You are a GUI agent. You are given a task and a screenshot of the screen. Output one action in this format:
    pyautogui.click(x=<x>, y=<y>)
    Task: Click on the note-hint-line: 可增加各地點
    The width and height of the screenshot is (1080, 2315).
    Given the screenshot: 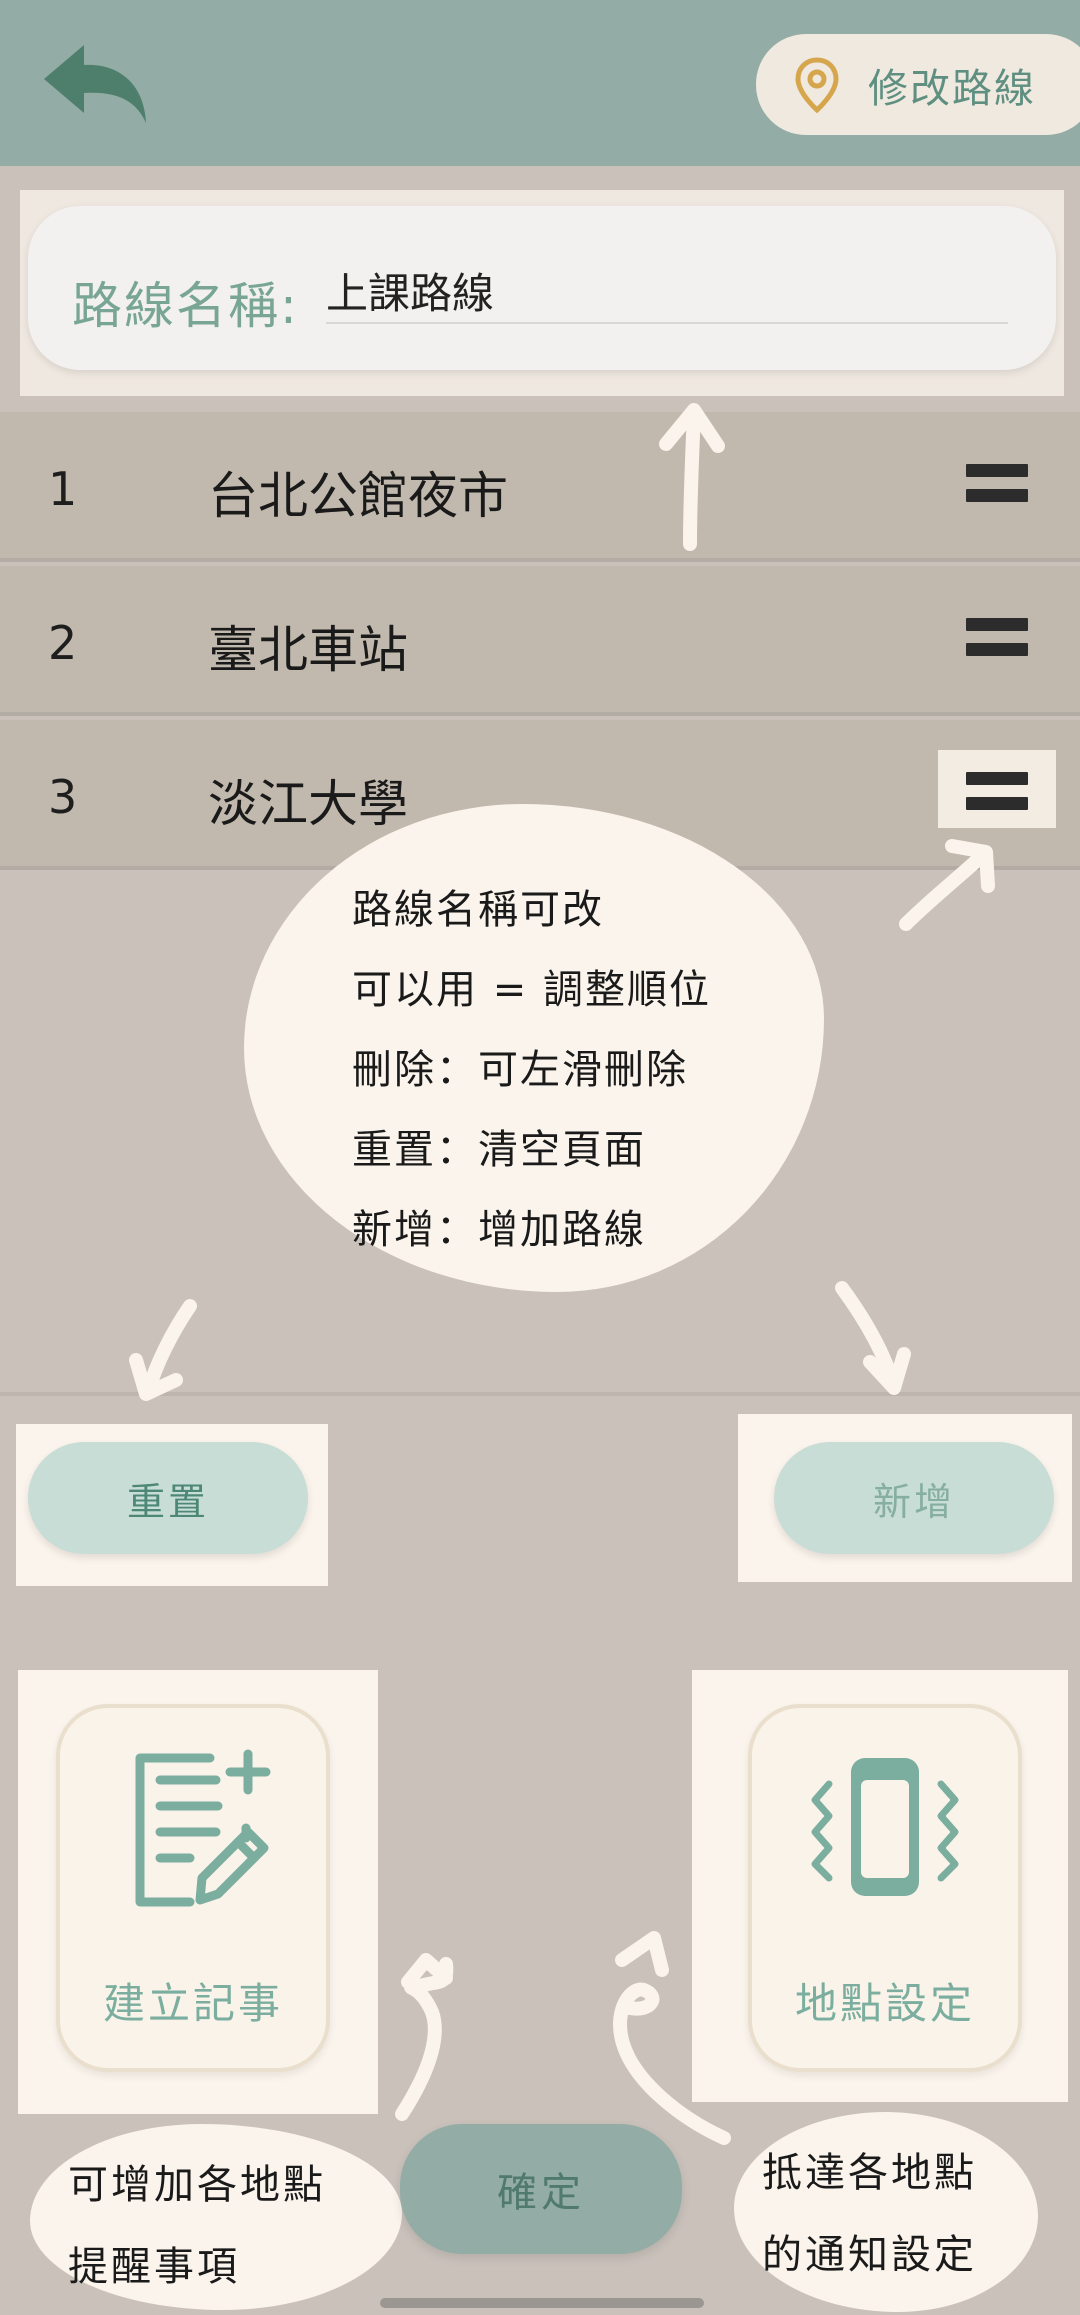 What is the action you would take?
    pyautogui.click(x=197, y=2185)
    